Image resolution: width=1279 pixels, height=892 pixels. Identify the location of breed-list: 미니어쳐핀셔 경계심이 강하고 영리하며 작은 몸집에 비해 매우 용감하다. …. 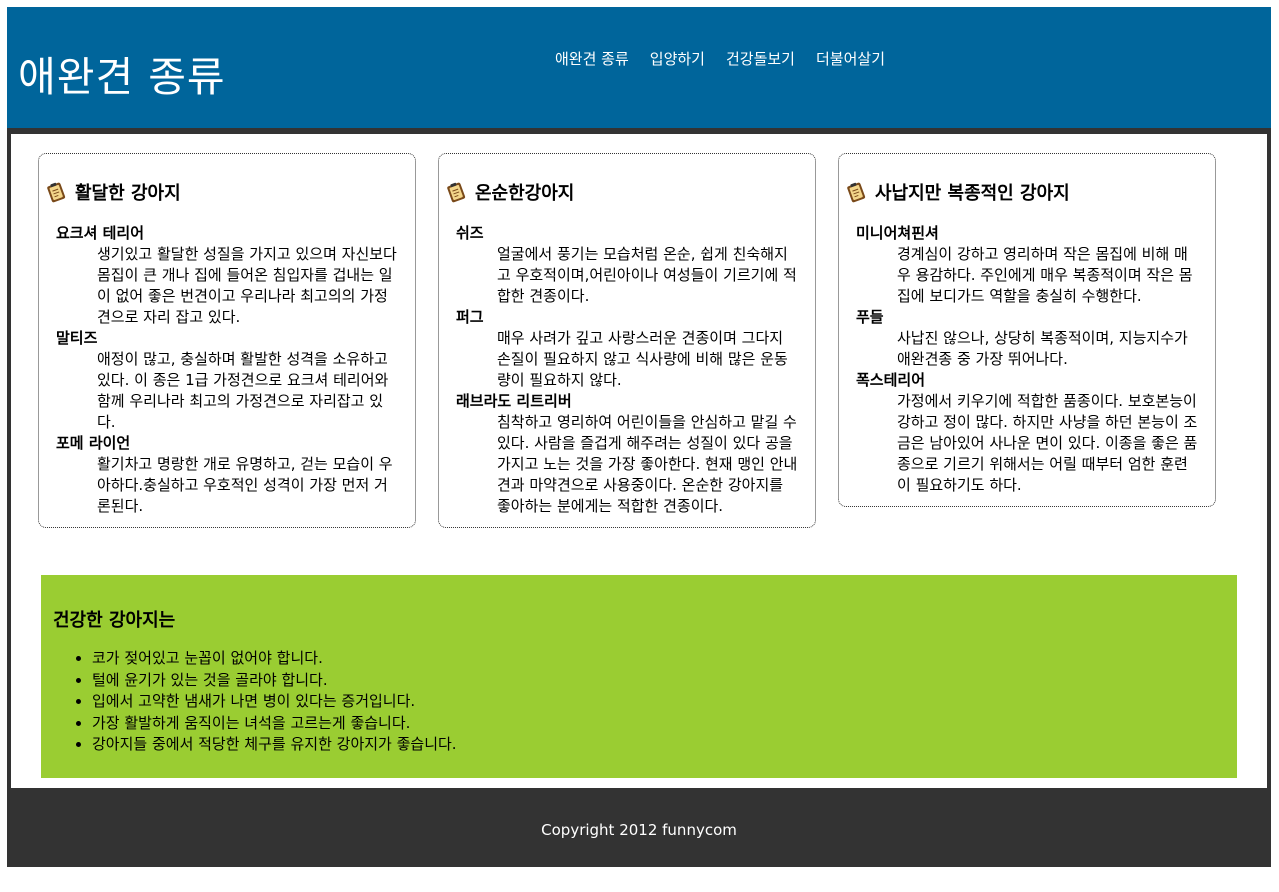
(1028, 359).